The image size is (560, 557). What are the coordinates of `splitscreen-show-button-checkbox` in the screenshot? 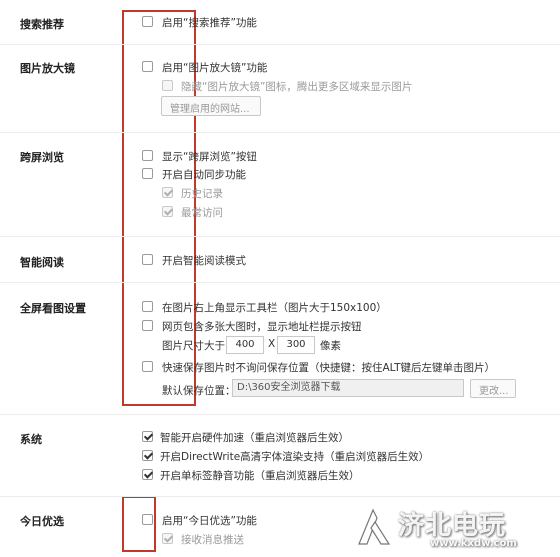 It's located at (147, 155).